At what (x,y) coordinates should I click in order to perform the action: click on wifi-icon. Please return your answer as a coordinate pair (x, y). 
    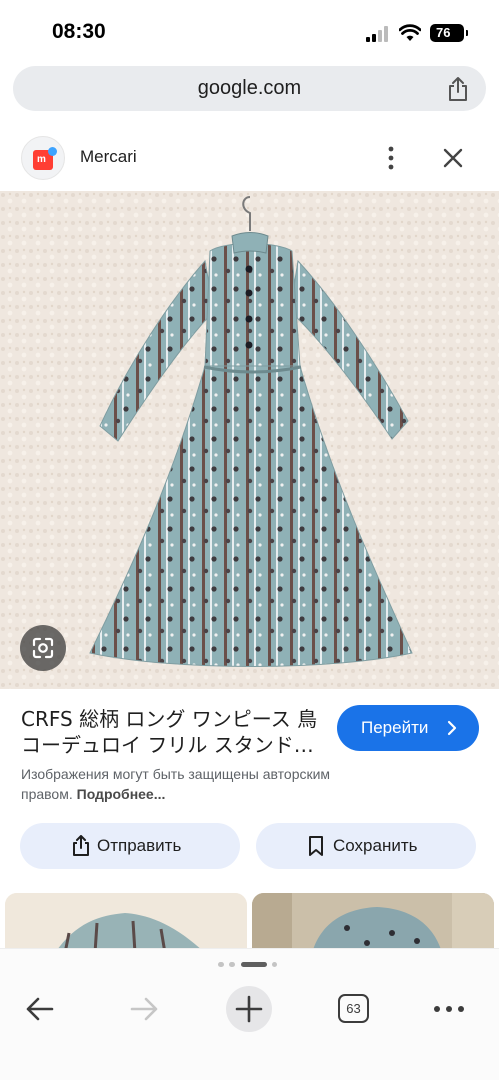
    Looking at the image, I should click on (410, 32).